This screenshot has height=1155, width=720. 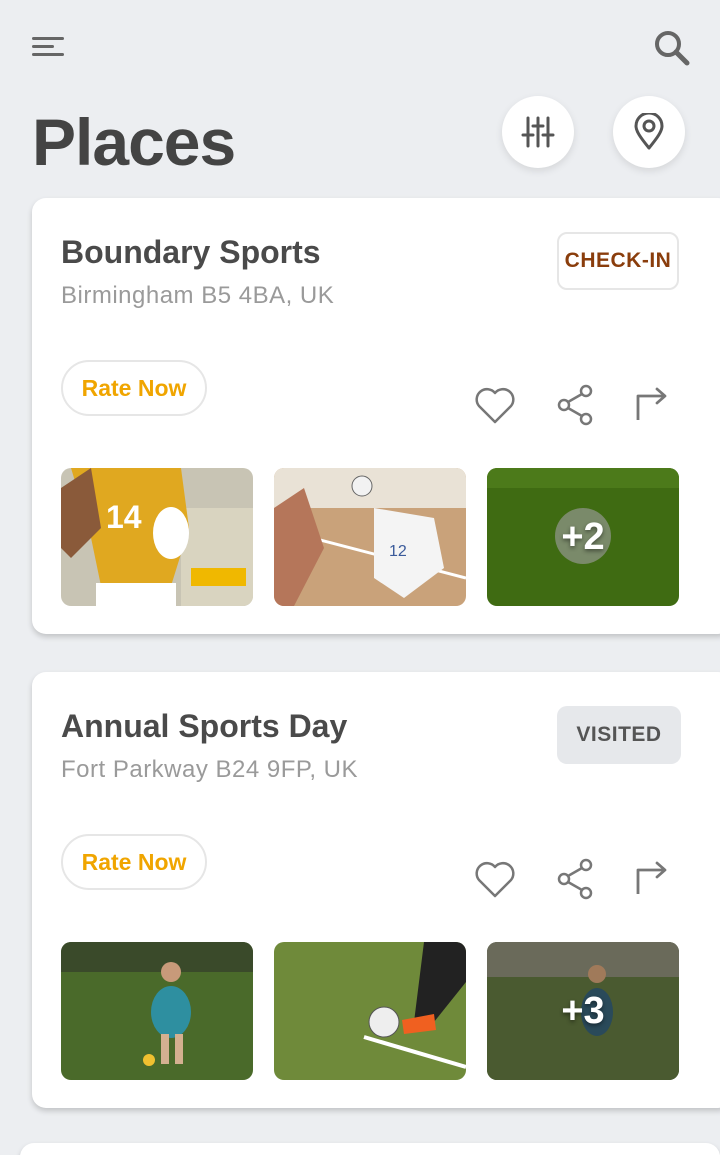 What do you see at coordinates (204, 726) in the screenshot?
I see `place-name: Annual Sports Day` at bounding box center [204, 726].